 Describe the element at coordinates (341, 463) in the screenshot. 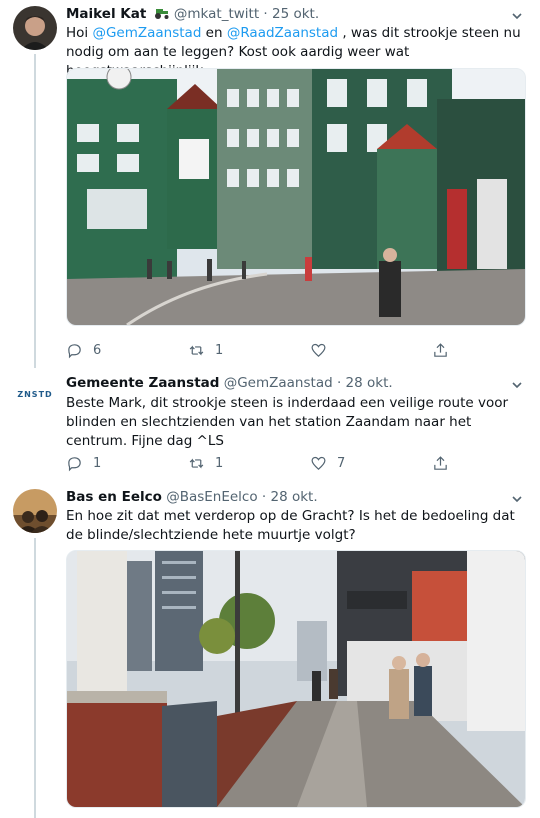

I see `like-count: 7` at that location.